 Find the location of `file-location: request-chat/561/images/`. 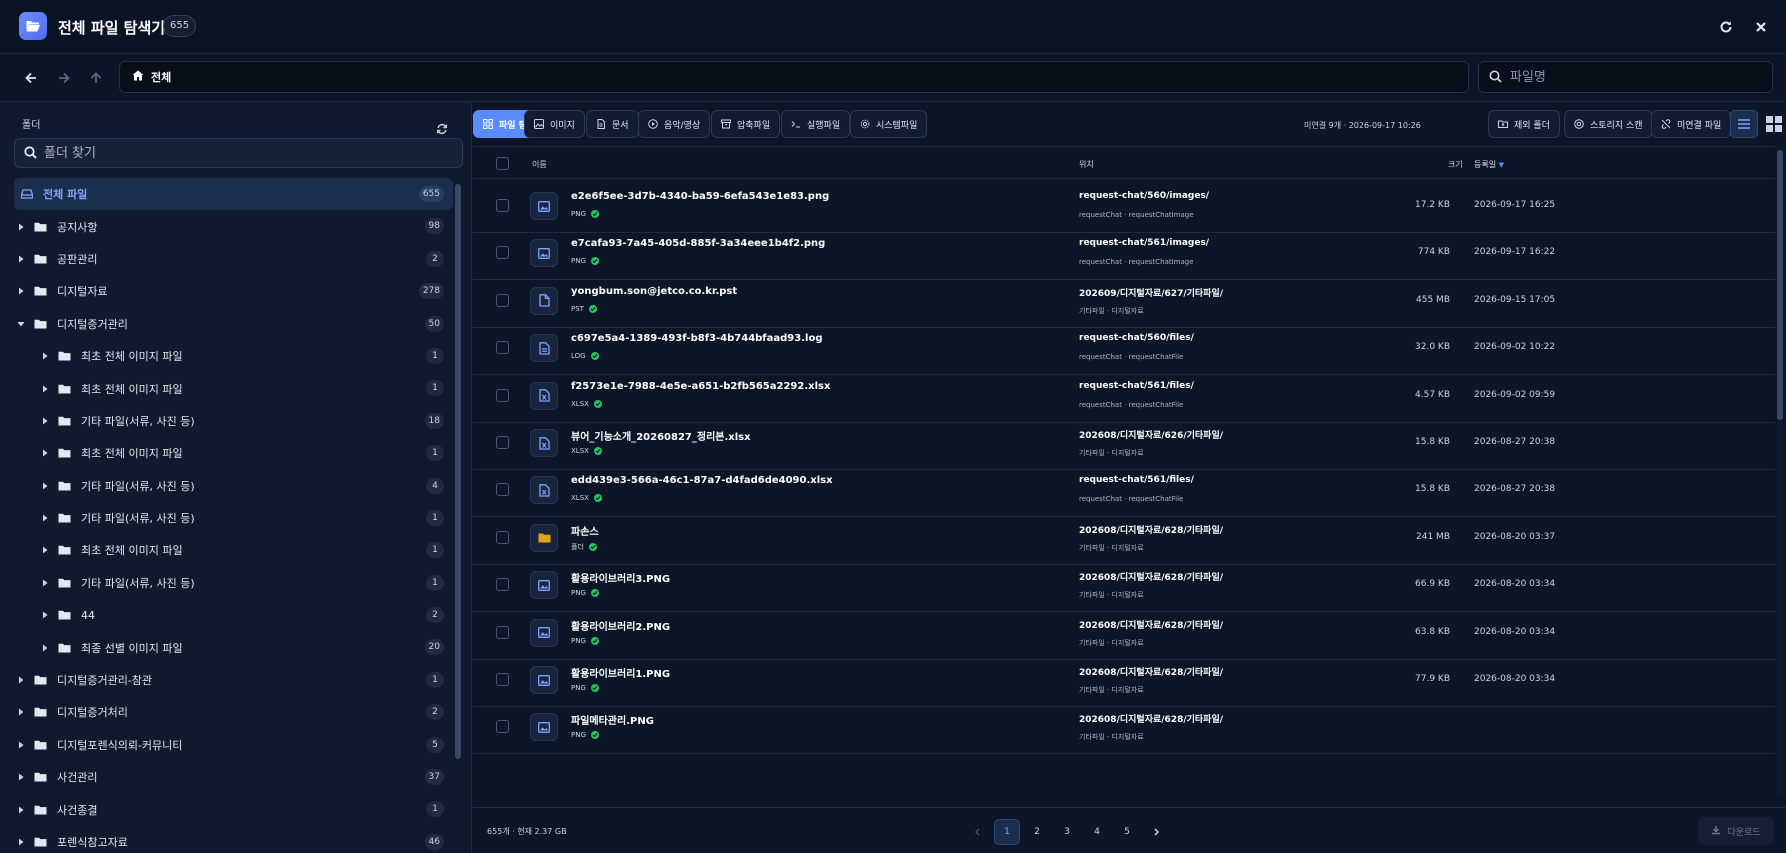

file-location: request-chat/561/images/ is located at coordinates (1144, 243).